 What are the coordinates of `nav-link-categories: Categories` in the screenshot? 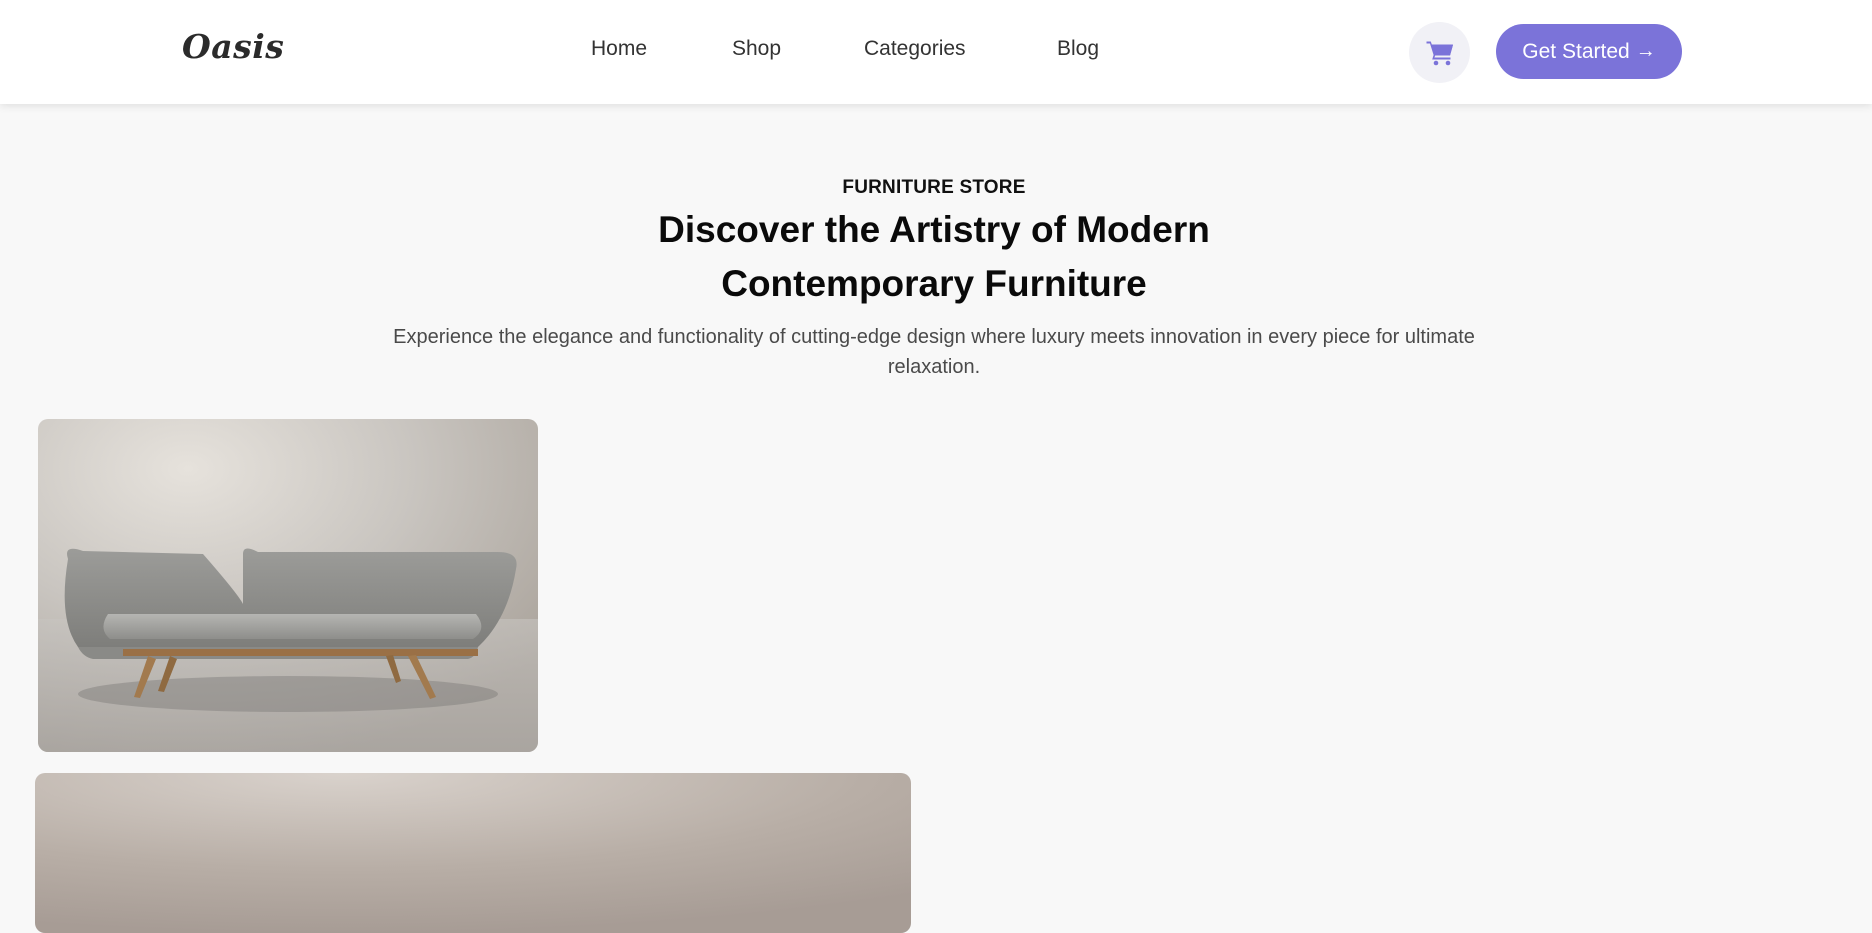 It's located at (915, 49).